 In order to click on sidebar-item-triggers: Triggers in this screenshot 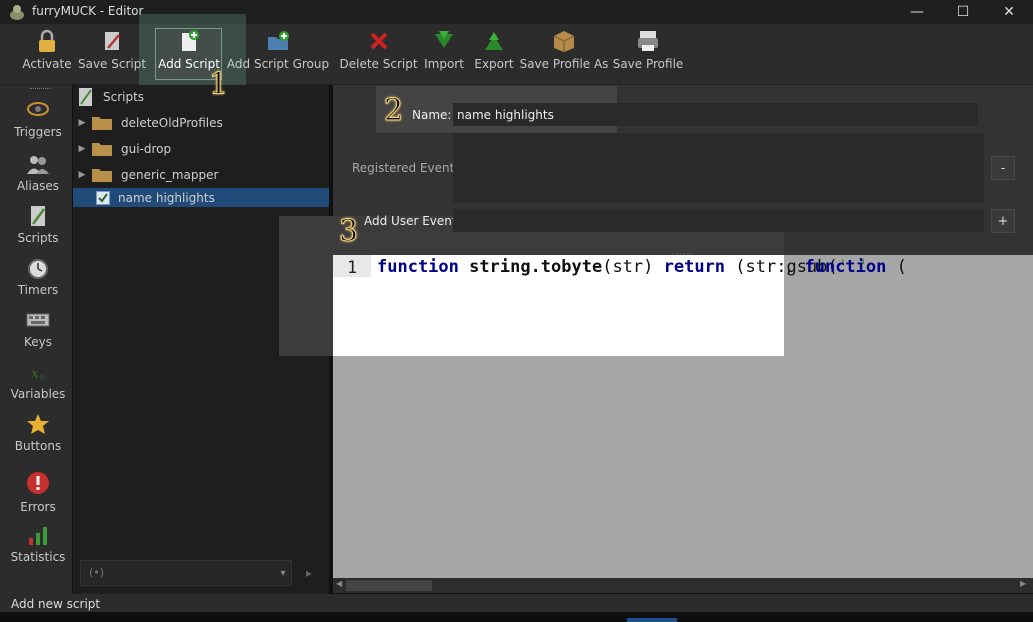, I will do `click(38, 118)`.